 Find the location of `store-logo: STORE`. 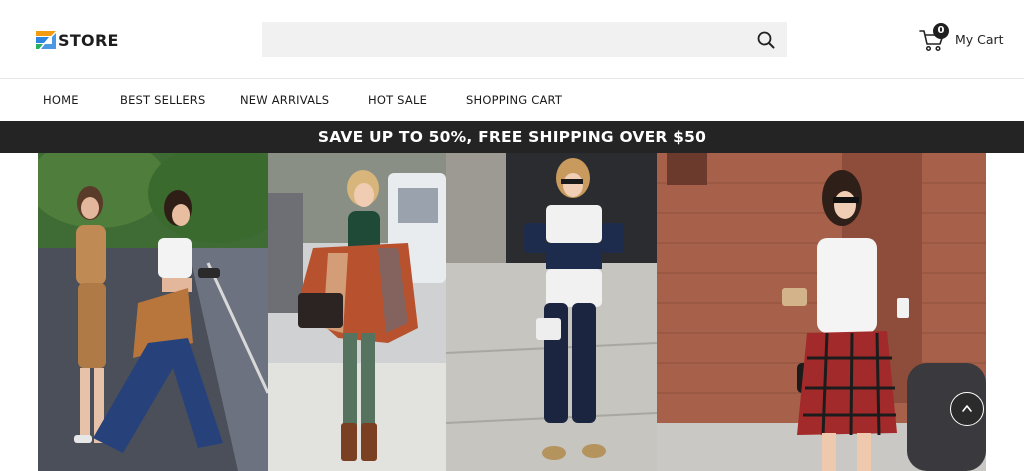

store-logo: STORE is located at coordinates (77, 40).